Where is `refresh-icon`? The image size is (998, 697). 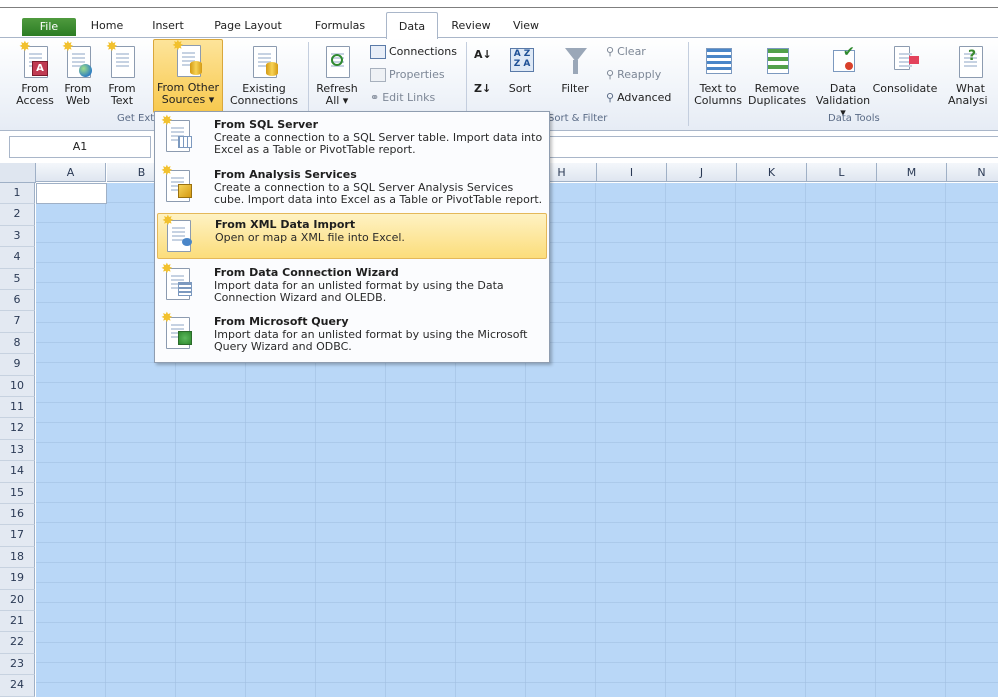 refresh-icon is located at coordinates (337, 62).